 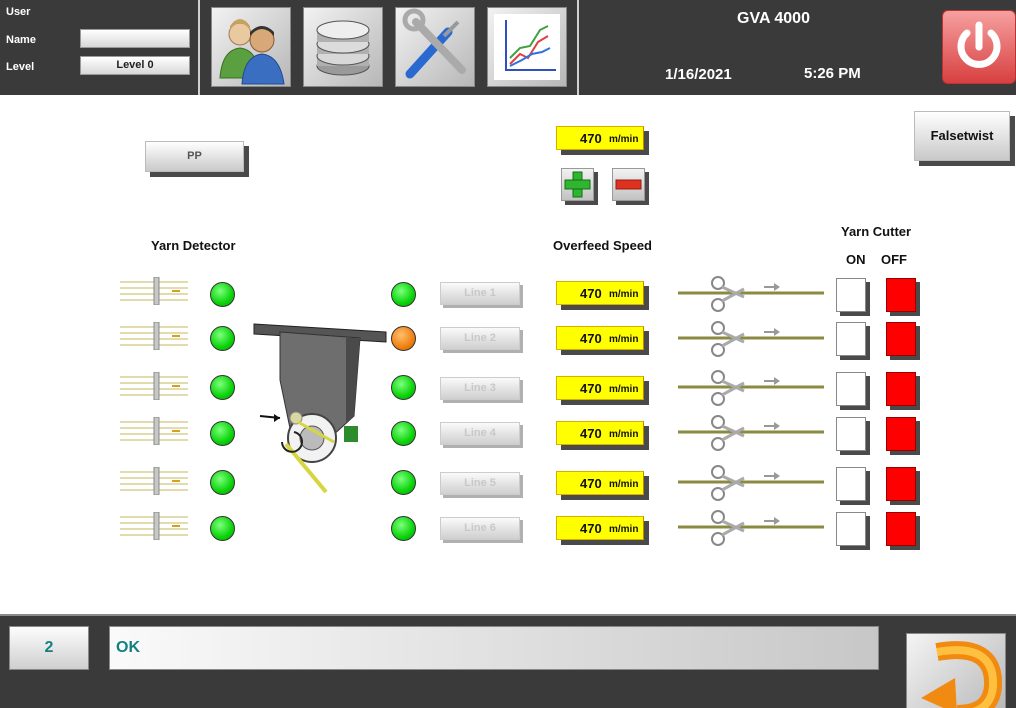 I want to click on toolbar, so click(x=390, y=47).